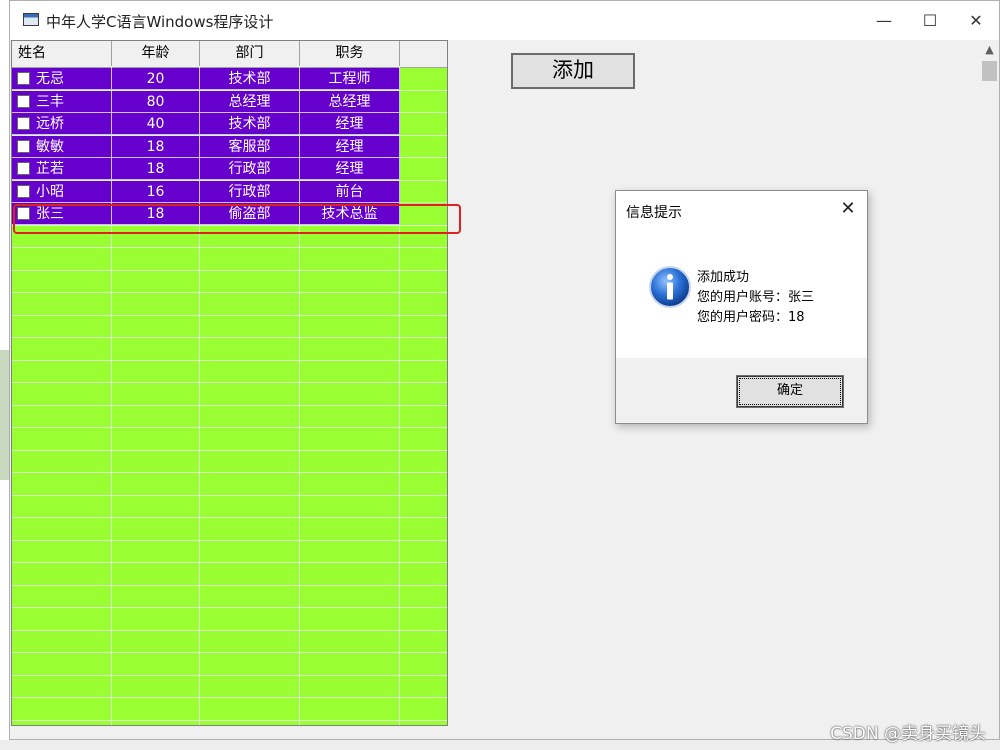  I want to click on table-row: 远桥 40 技术部 经理, so click(206, 124).